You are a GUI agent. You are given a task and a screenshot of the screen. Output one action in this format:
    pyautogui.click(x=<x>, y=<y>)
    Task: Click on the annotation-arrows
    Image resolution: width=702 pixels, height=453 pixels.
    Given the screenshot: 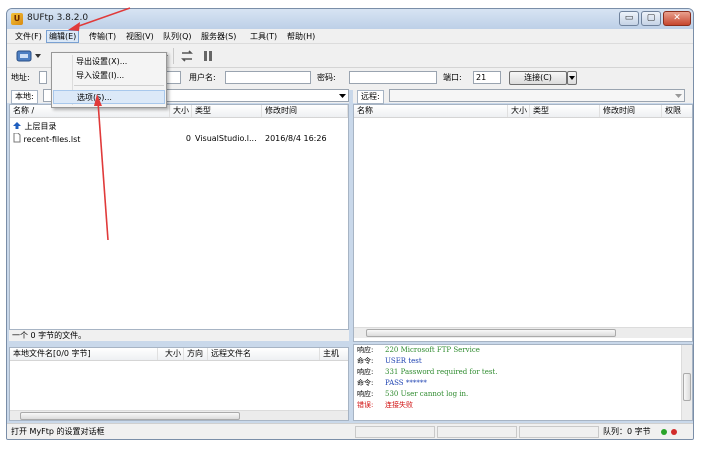 What is the action you would take?
    pyautogui.click(x=99, y=124)
    